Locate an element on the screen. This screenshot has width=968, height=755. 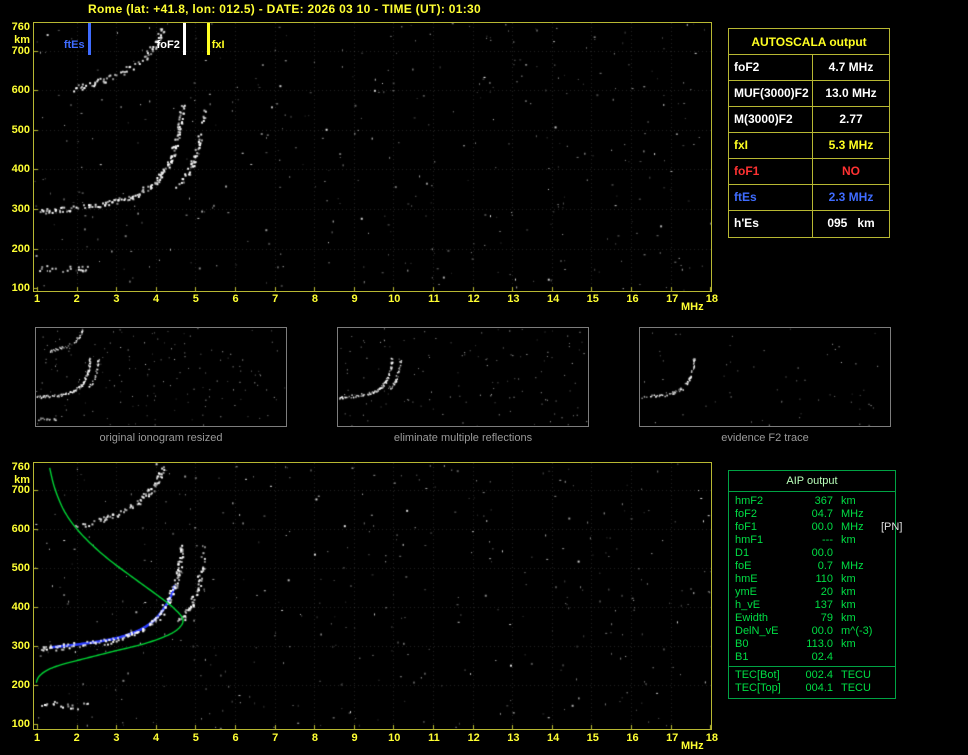
aip-row-label: foF2 is located at coordinates (746, 514).